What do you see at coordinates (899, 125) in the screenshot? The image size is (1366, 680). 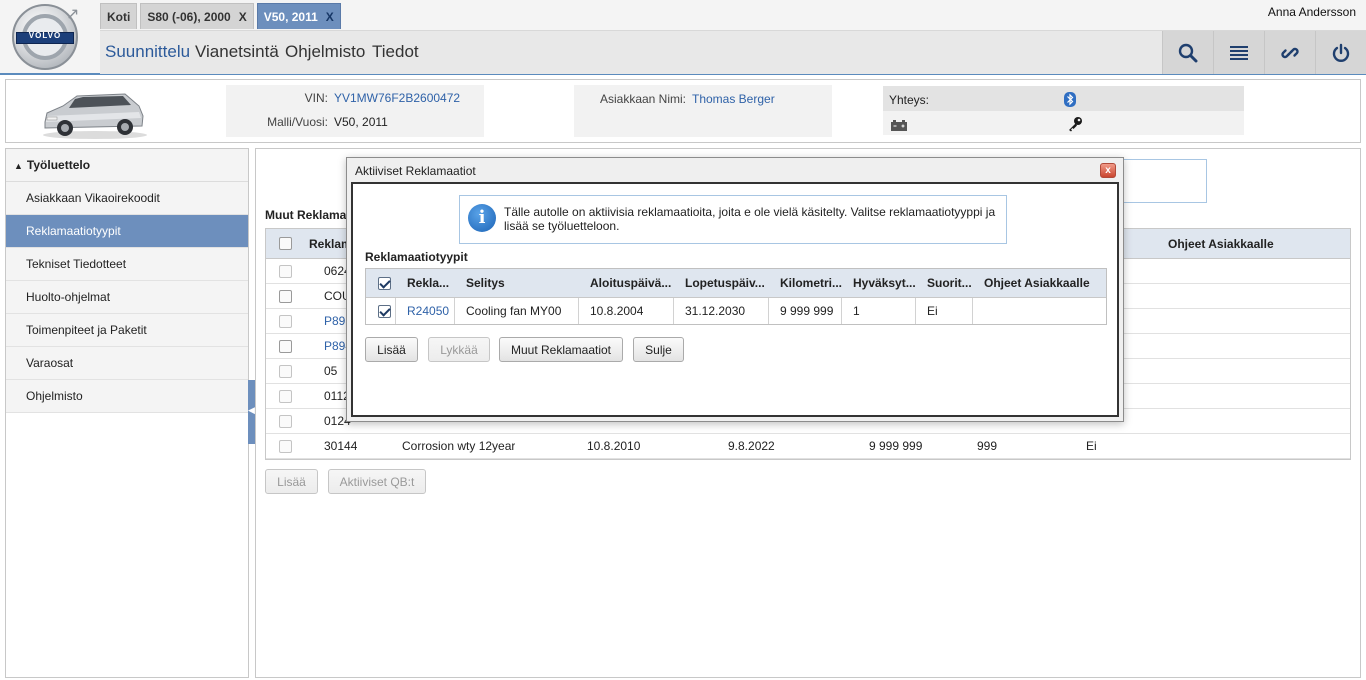 I see `battery-icon` at bounding box center [899, 125].